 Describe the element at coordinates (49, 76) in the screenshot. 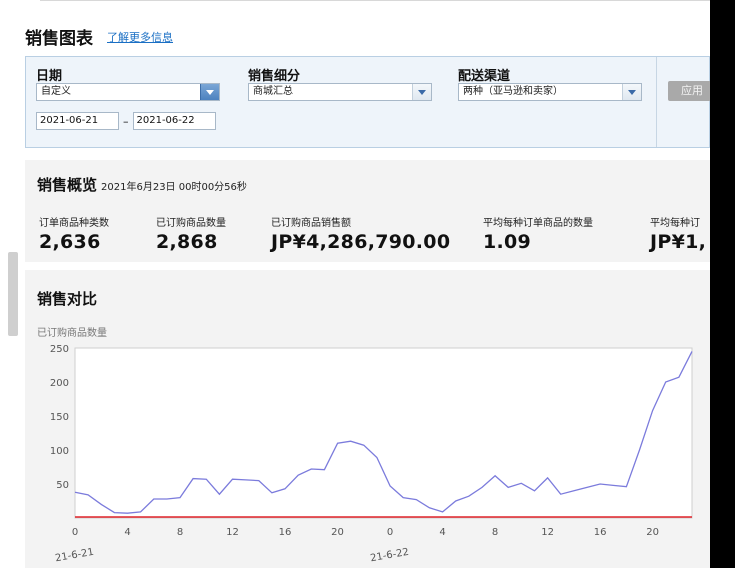

I see `date-label: 日期` at that location.